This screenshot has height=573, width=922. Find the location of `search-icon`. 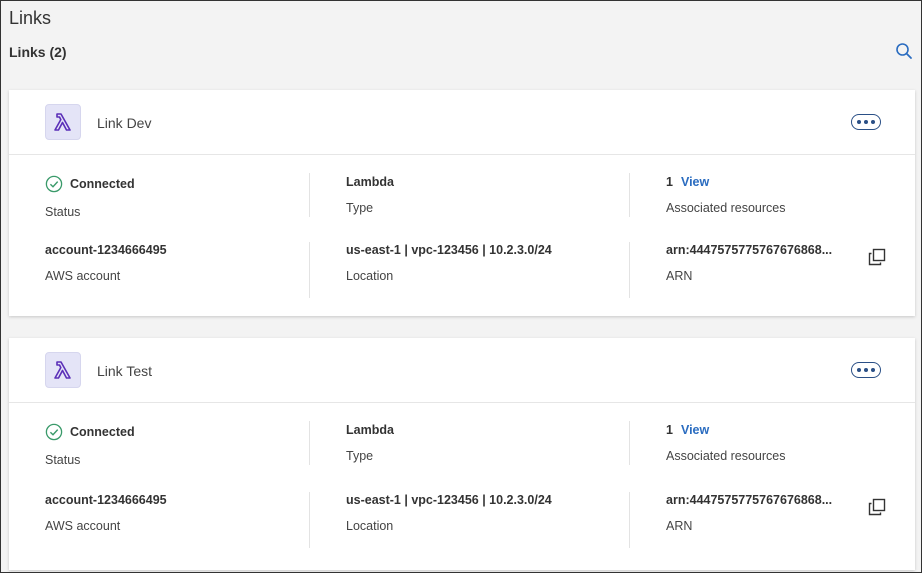

search-icon is located at coordinates (904, 51).